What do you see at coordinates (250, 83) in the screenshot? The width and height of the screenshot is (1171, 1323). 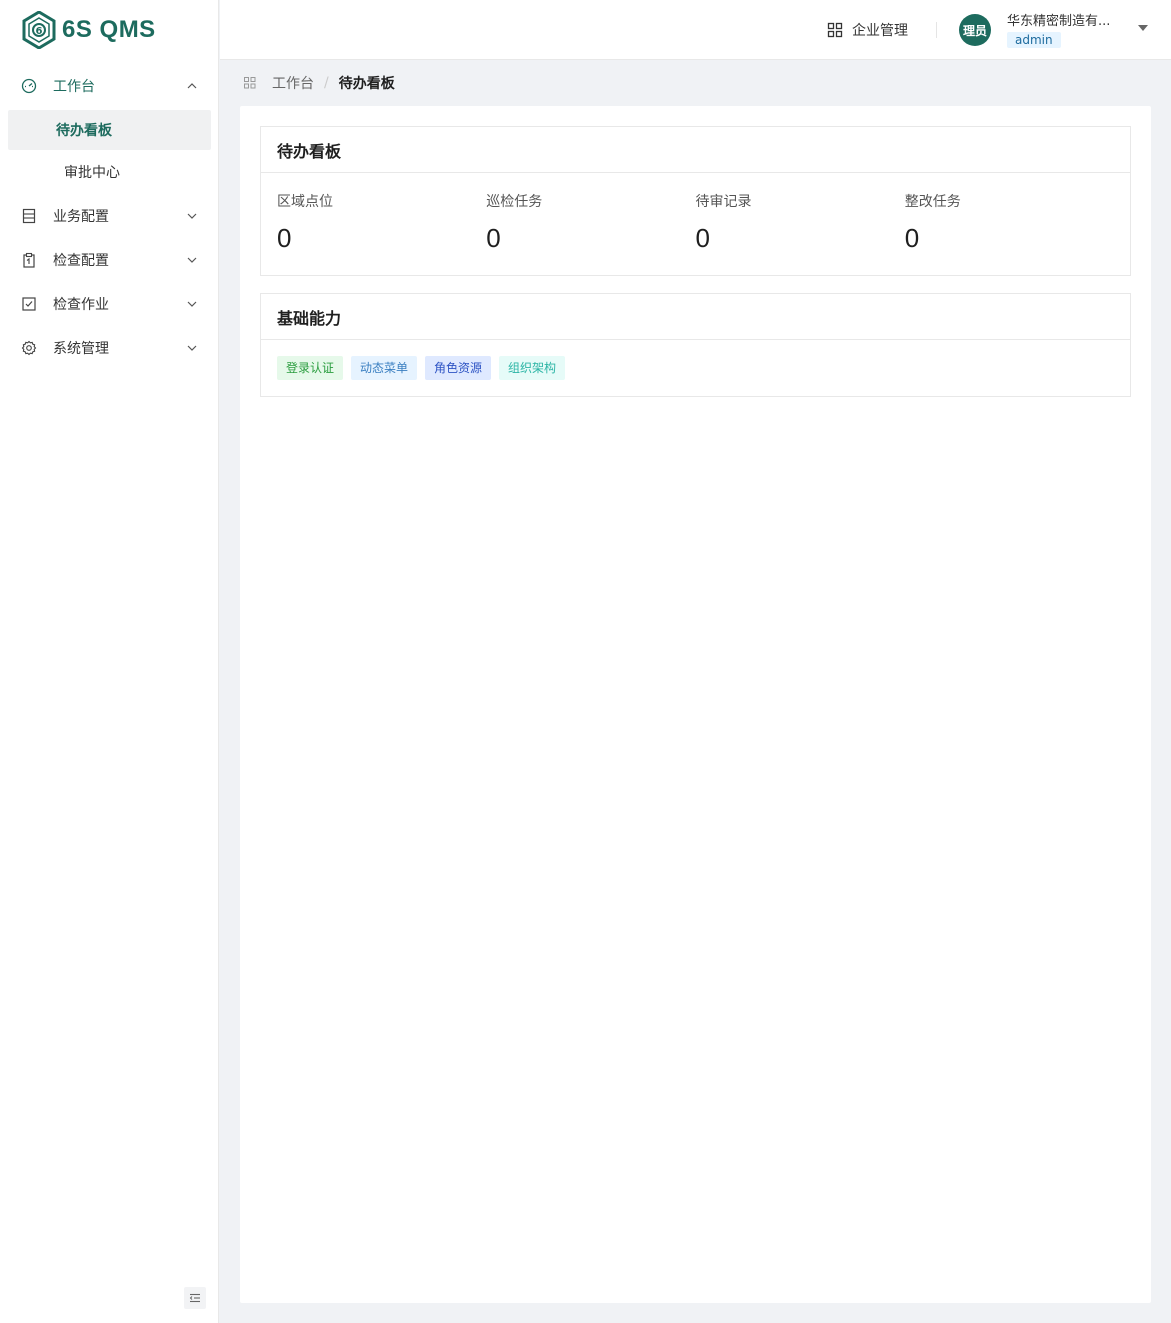 I see `breadcrumb-grid-icon` at bounding box center [250, 83].